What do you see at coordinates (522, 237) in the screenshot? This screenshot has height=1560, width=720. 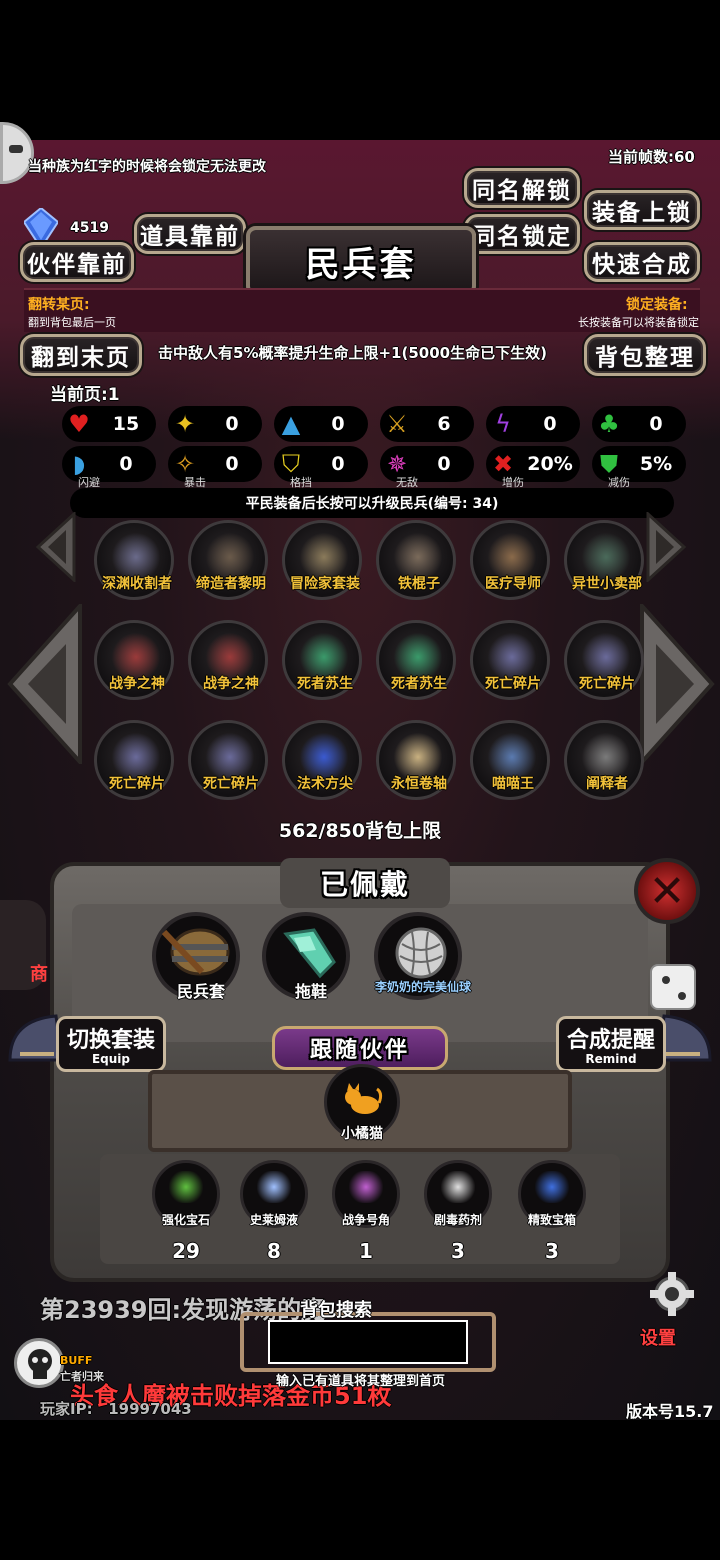 I see `same-name-lock-label: 同名锁定` at bounding box center [522, 237].